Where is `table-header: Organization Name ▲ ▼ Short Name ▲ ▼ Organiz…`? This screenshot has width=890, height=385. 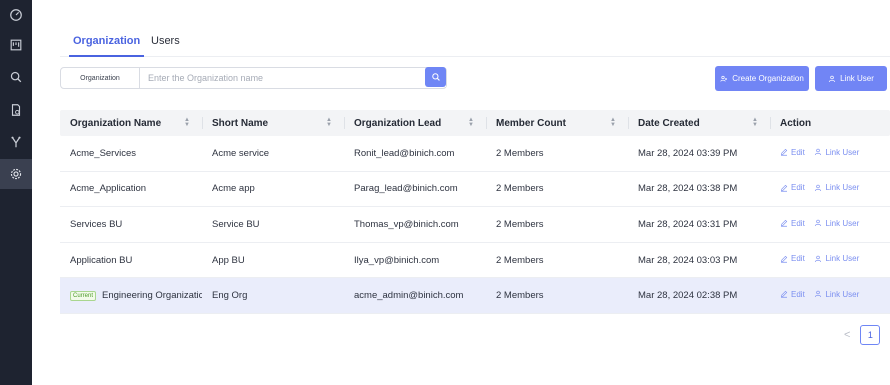
table-header: Organization Name ▲ ▼ Short Name ▲ ▼ Organiz… is located at coordinates (475, 123).